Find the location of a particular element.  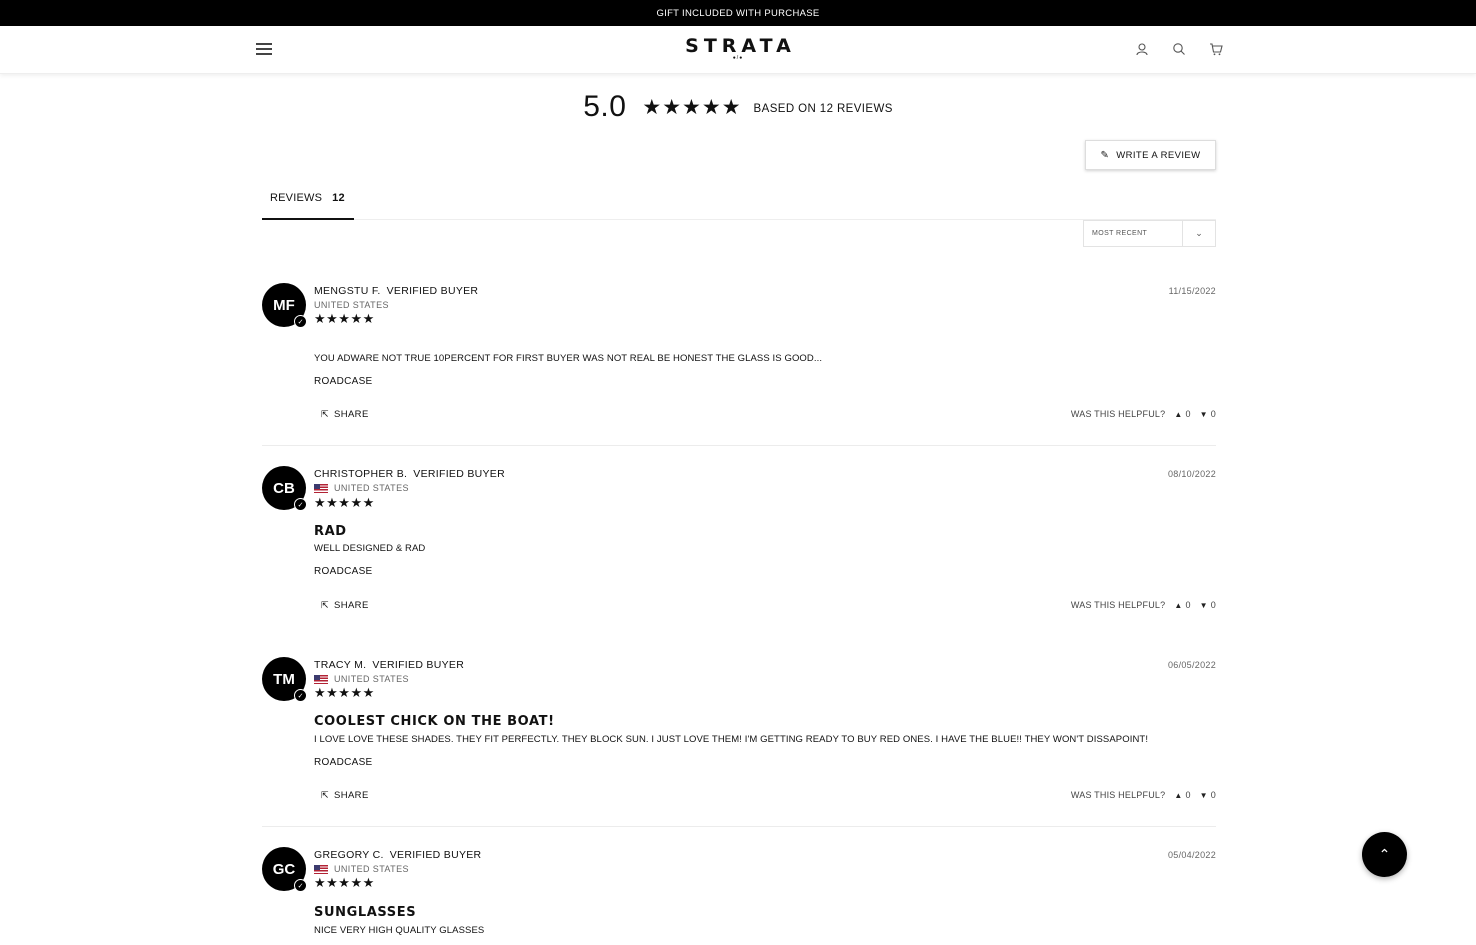

site-header: STRATA ●/● is located at coordinates (738, 50).